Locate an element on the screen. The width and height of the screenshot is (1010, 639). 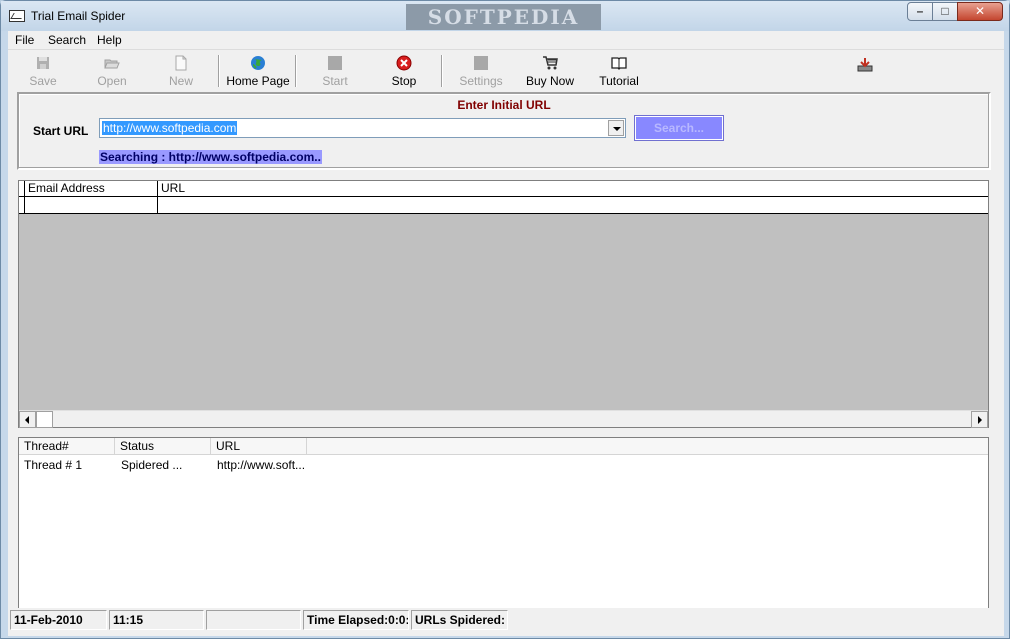
column-url: URL is located at coordinates (573, 188).